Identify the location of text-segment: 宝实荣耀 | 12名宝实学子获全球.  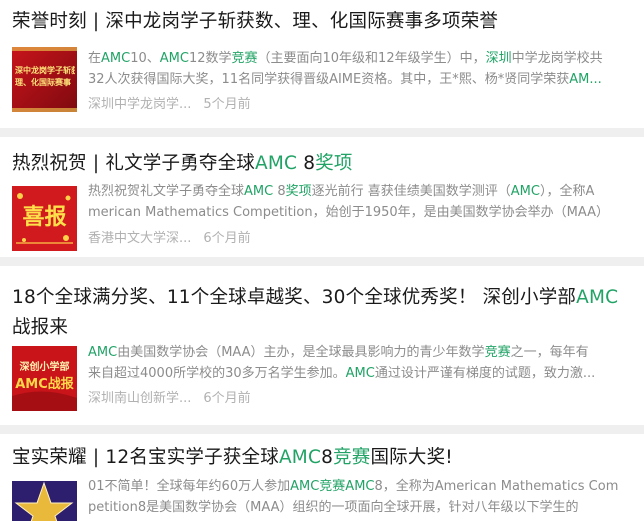
(145, 457).